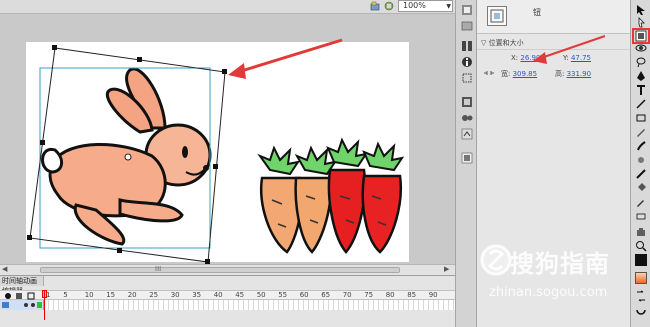 The image size is (650, 327). What do you see at coordinates (641, 132) in the screenshot?
I see `pencil-tool-icon` at bounding box center [641, 132].